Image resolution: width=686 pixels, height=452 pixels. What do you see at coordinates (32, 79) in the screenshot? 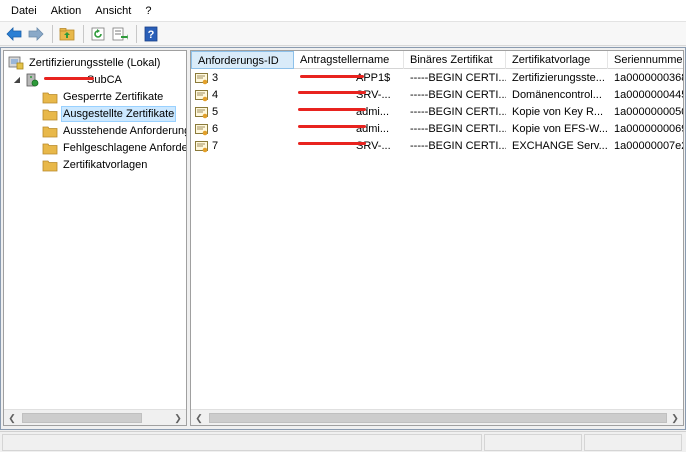
I see `ca-server-icon` at bounding box center [32, 79].